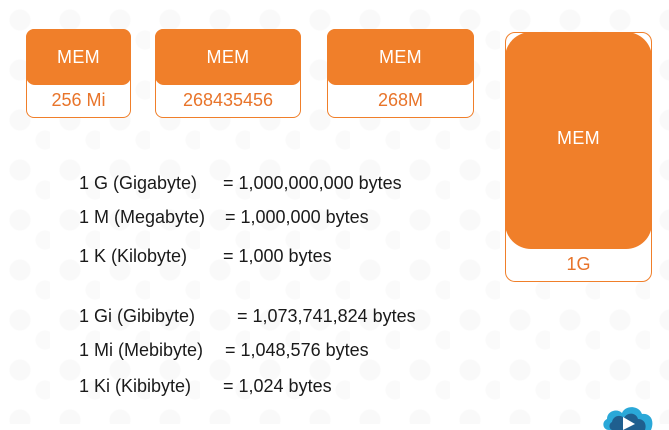  Describe the element at coordinates (628, 418) in the screenshot. I see `cloud-play-logo-icon` at that location.